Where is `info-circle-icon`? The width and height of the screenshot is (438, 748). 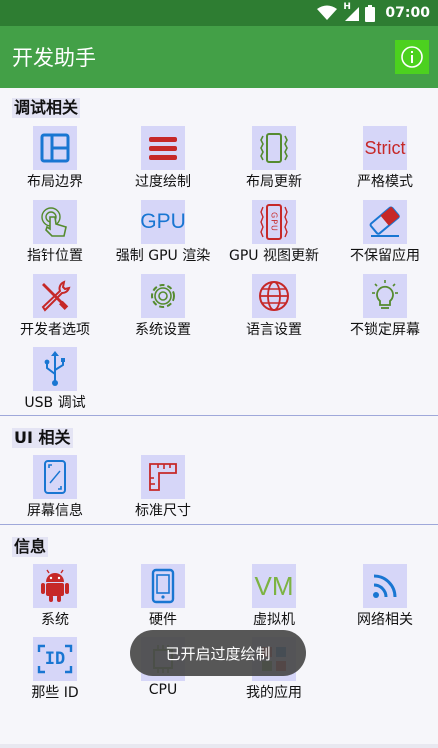
info-circle-icon is located at coordinates (412, 57).